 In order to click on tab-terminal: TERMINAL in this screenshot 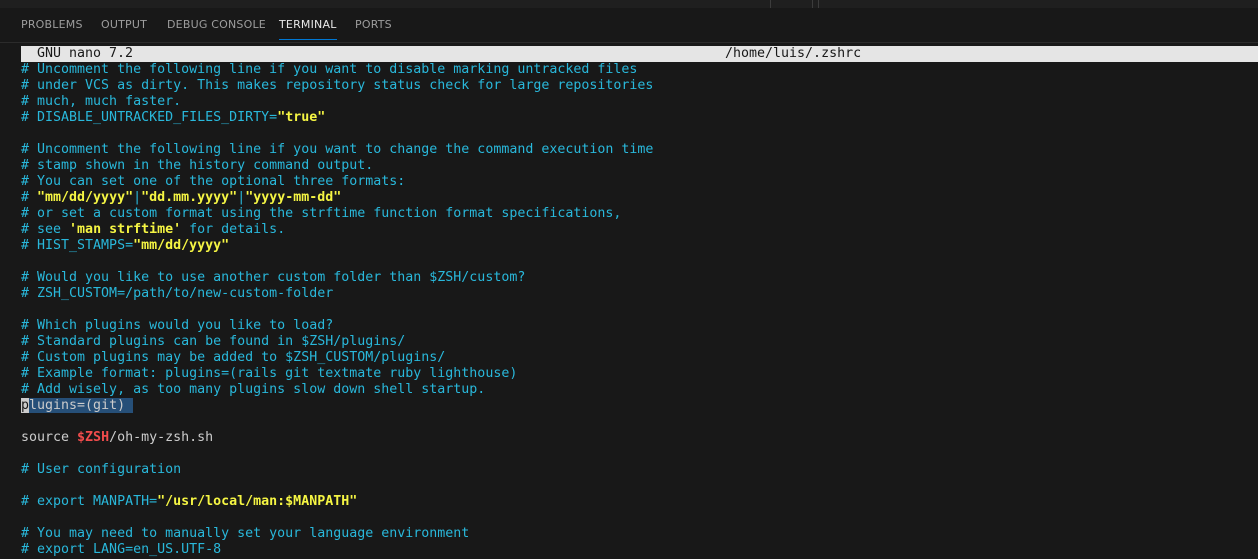, I will do `click(308, 29)`.